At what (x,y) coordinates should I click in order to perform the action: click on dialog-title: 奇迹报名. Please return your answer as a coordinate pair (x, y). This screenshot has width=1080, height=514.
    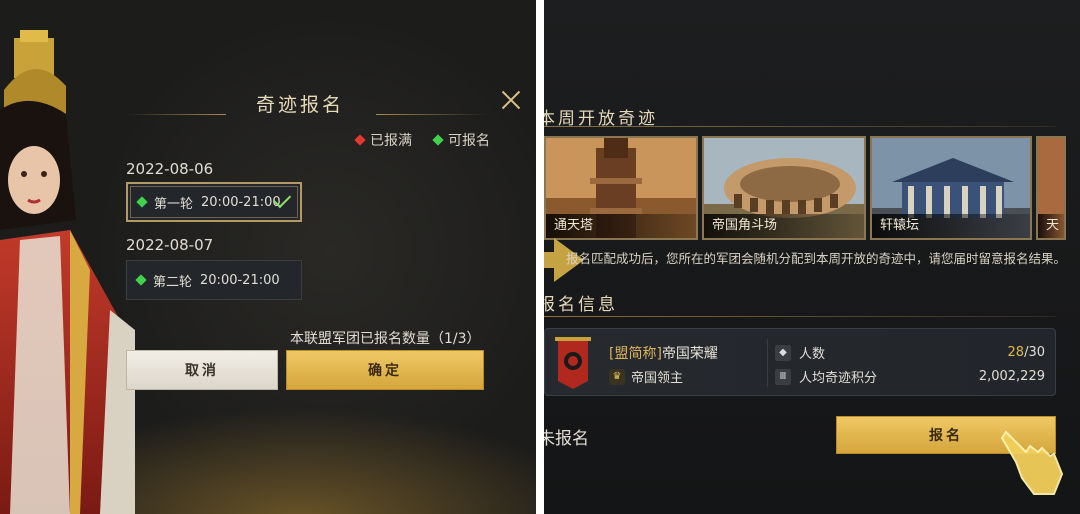
    Looking at the image, I should click on (299, 105).